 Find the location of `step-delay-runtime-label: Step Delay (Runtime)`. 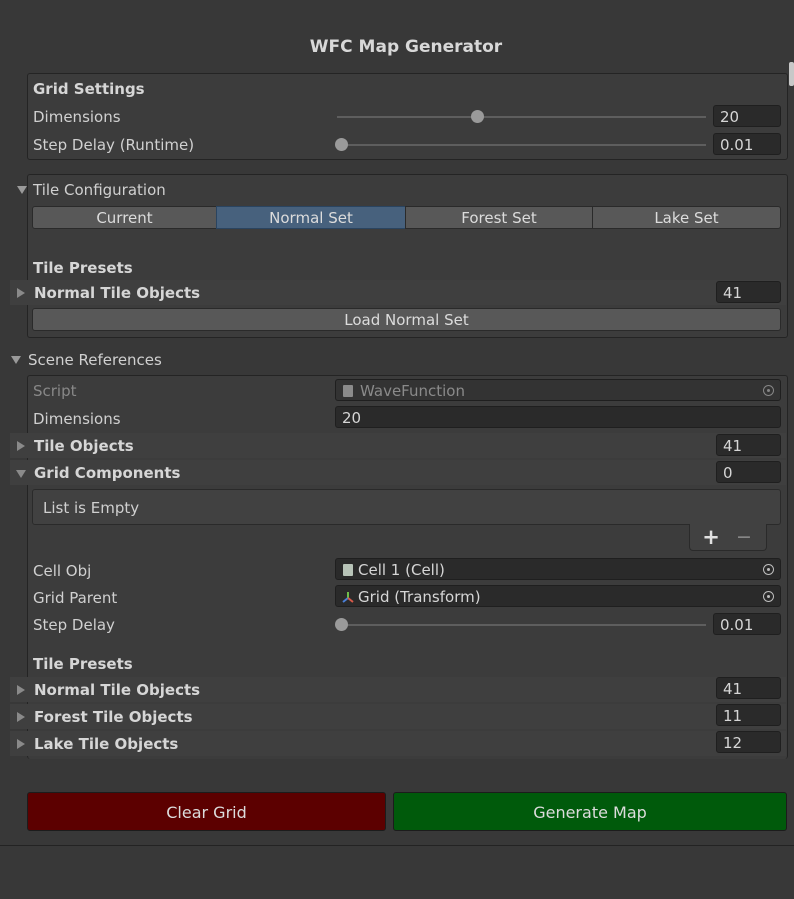

step-delay-runtime-label: Step Delay (Runtime) is located at coordinates (114, 145).